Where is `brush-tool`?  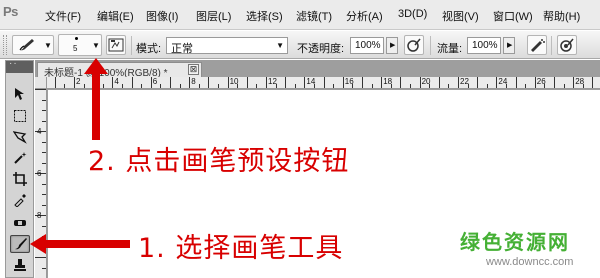
brush-tool is located at coordinates (20, 244).